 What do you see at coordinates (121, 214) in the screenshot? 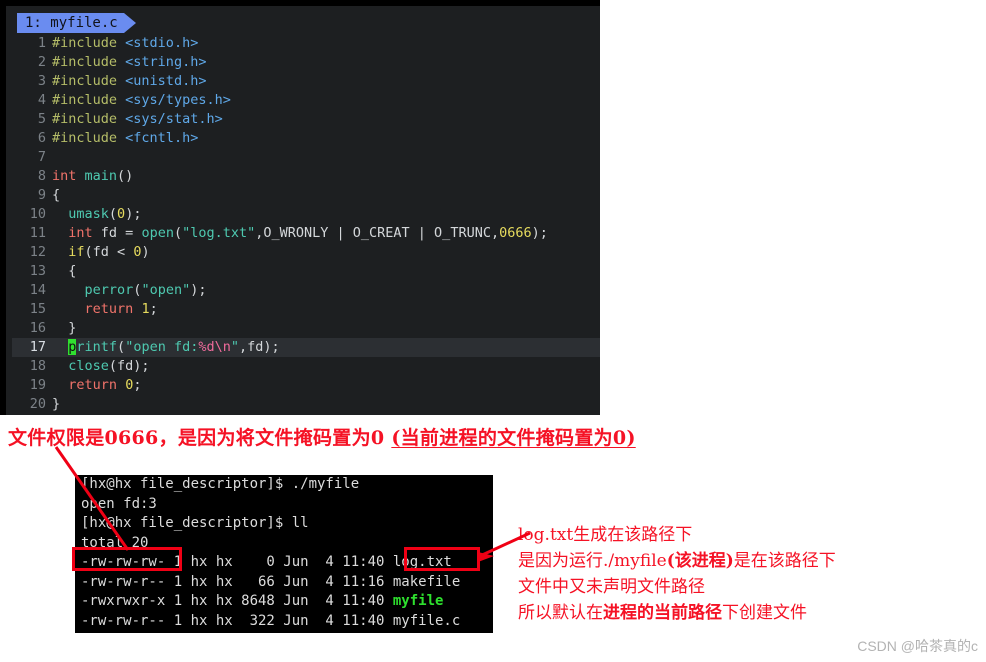
I see `code-token: 0` at bounding box center [121, 214].